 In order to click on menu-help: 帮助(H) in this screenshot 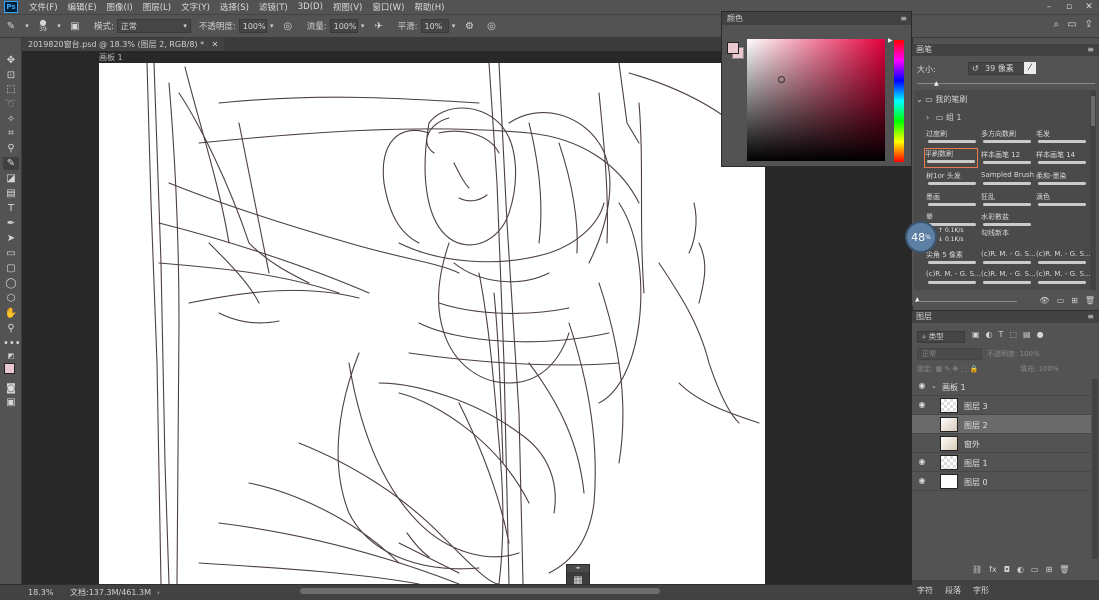, I will do `click(429, 7)`.